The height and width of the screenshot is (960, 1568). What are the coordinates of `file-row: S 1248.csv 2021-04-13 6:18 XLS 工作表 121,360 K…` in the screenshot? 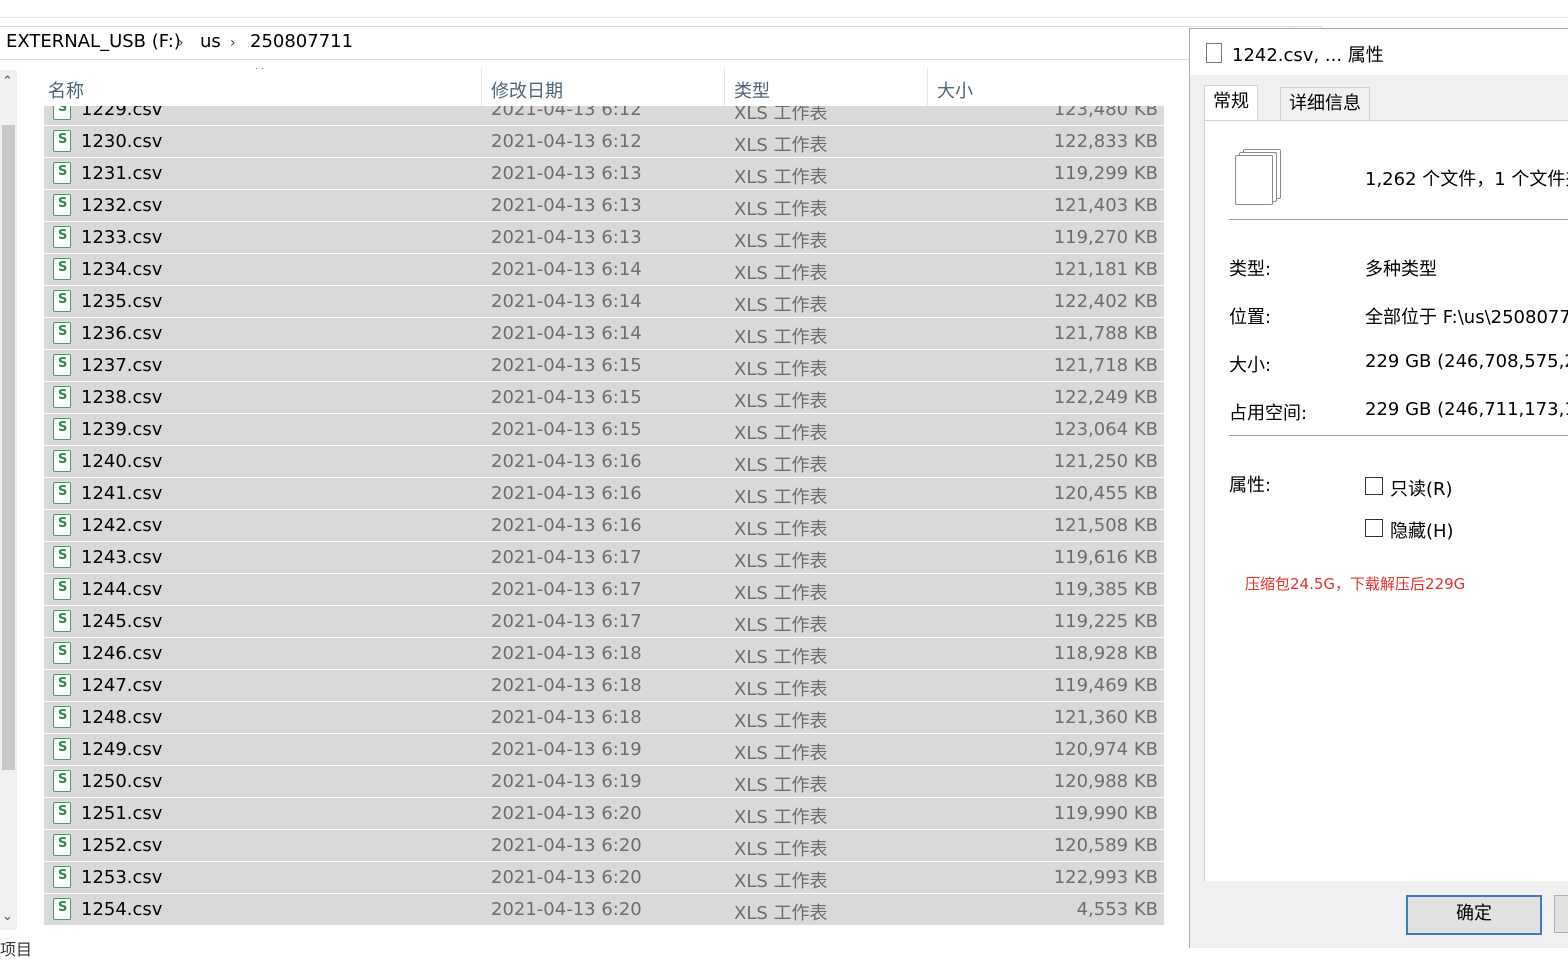 It's located at (604, 717).